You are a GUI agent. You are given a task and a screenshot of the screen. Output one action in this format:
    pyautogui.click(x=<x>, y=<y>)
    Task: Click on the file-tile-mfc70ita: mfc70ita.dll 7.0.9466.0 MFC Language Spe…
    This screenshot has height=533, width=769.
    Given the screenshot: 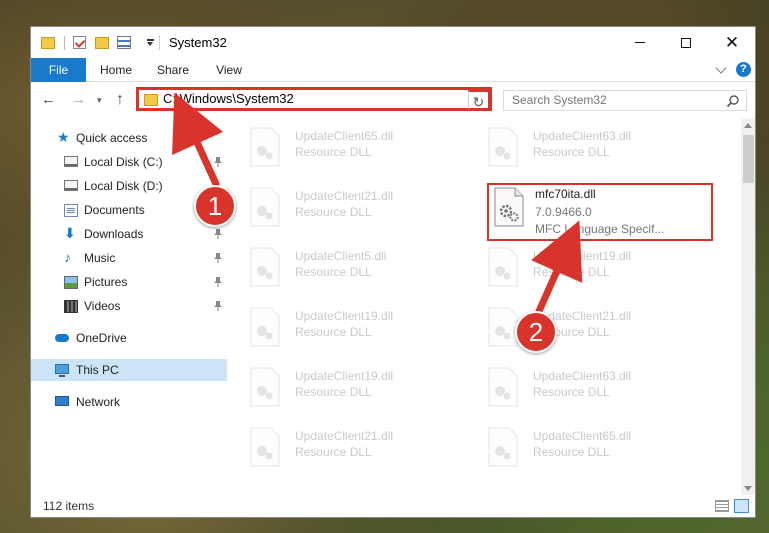 What is the action you would take?
    pyautogui.click(x=600, y=212)
    